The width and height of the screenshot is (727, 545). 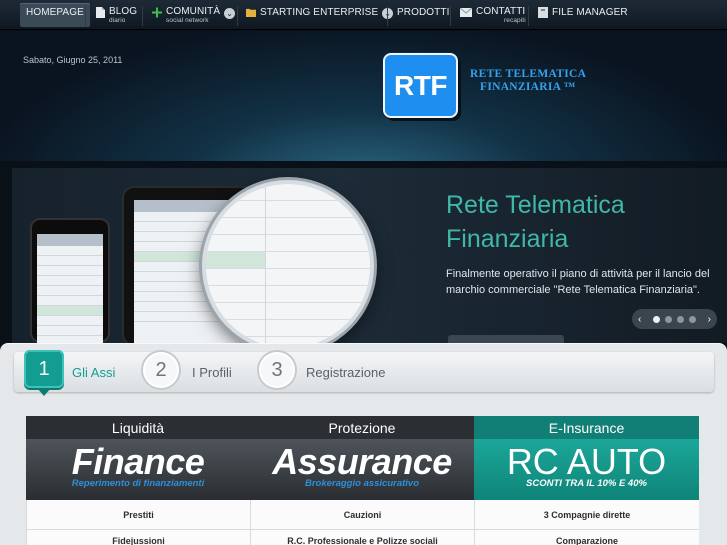 What do you see at coordinates (535, 205) in the screenshot?
I see `slide-title-line-1: Rete Telematica` at bounding box center [535, 205].